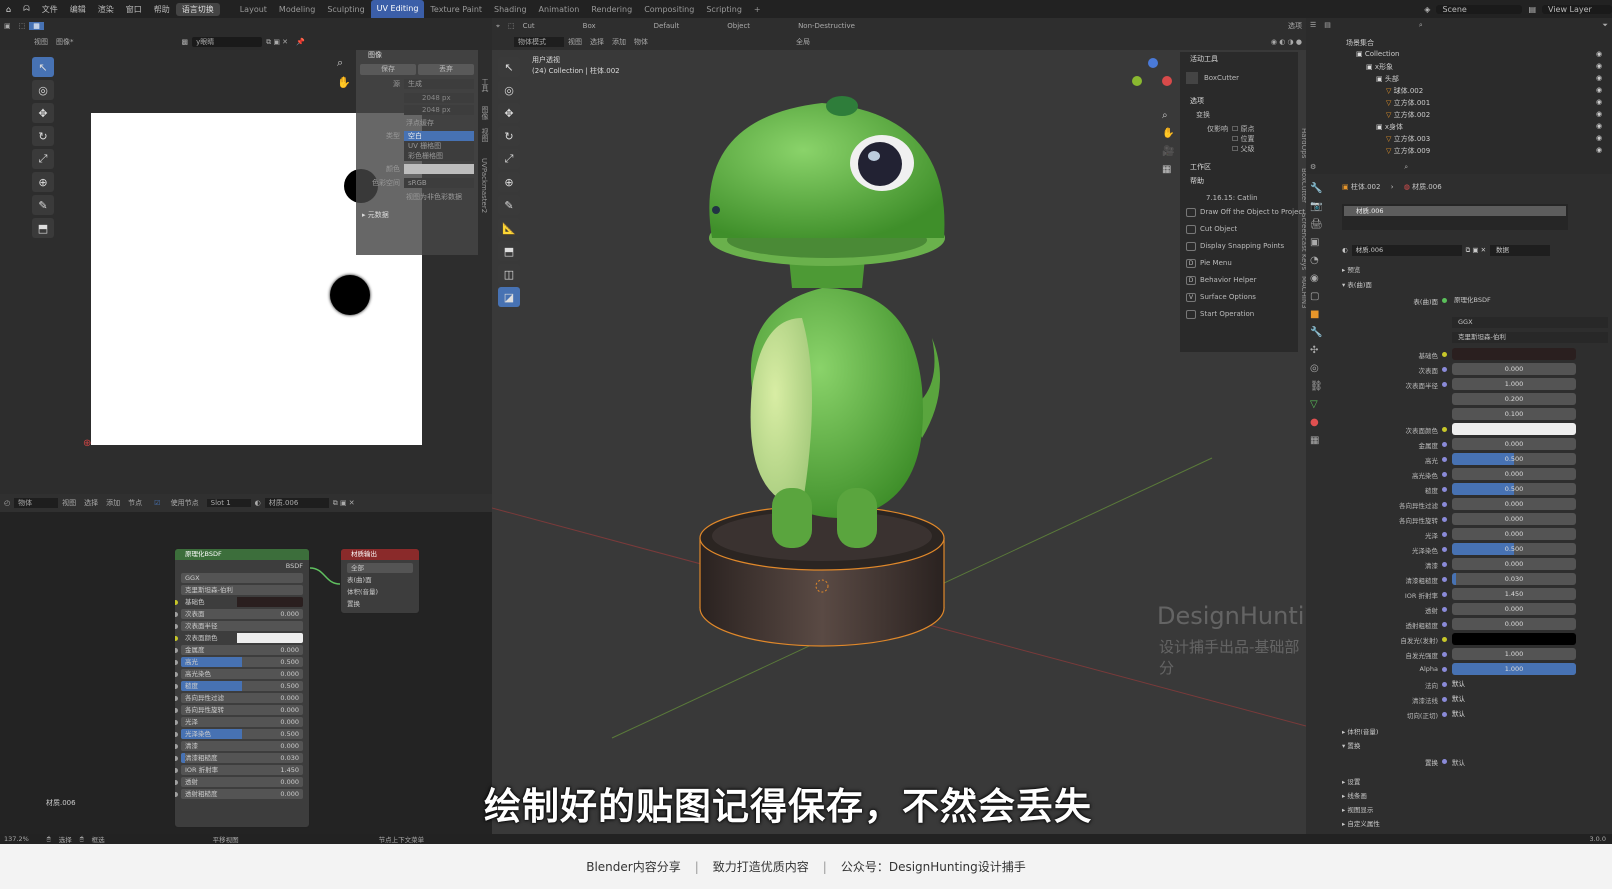 Image resolution: width=1612 pixels, height=889 pixels. What do you see at coordinates (1354, 795) in the screenshot?
I see `section-lineart: ▸ 线条画` at bounding box center [1354, 795].